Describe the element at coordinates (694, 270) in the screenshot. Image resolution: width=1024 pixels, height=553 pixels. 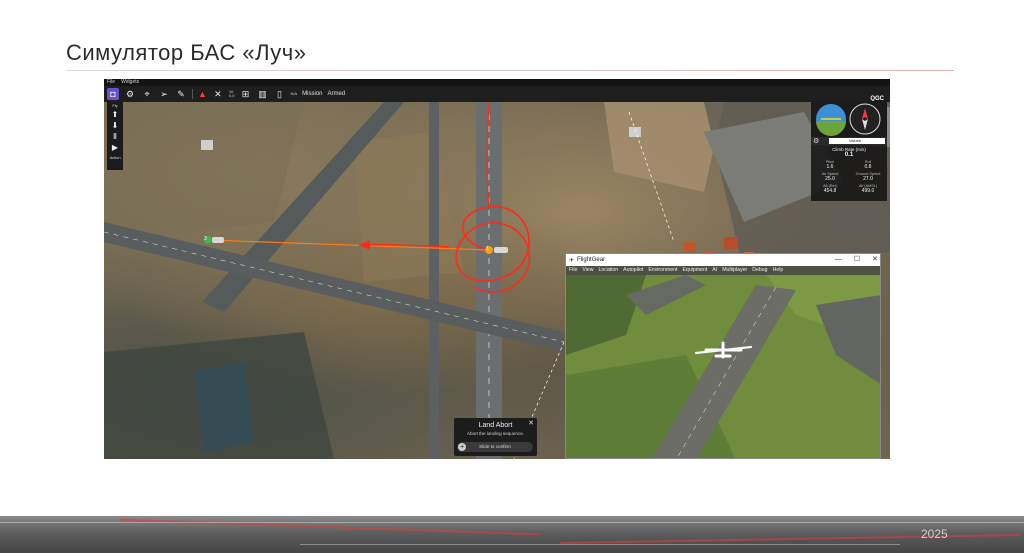
I see `fg-menu-equipment: Equipment` at that location.